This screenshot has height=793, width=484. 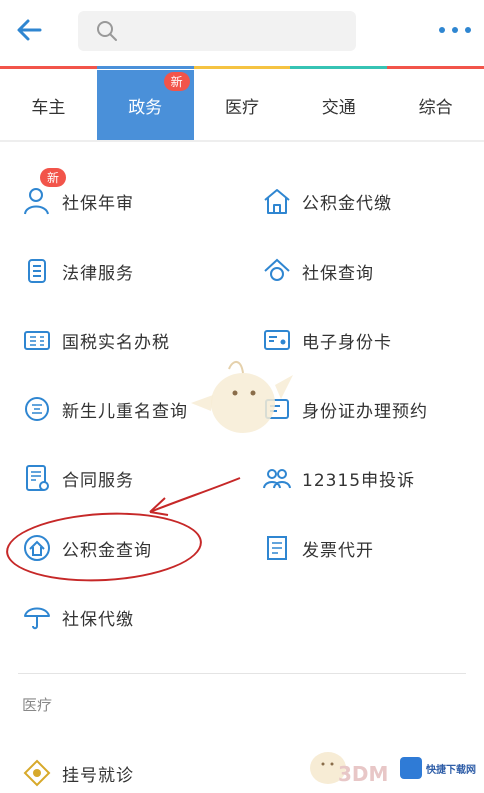 I want to click on tab-government: 政务 新, so click(x=145, y=105).